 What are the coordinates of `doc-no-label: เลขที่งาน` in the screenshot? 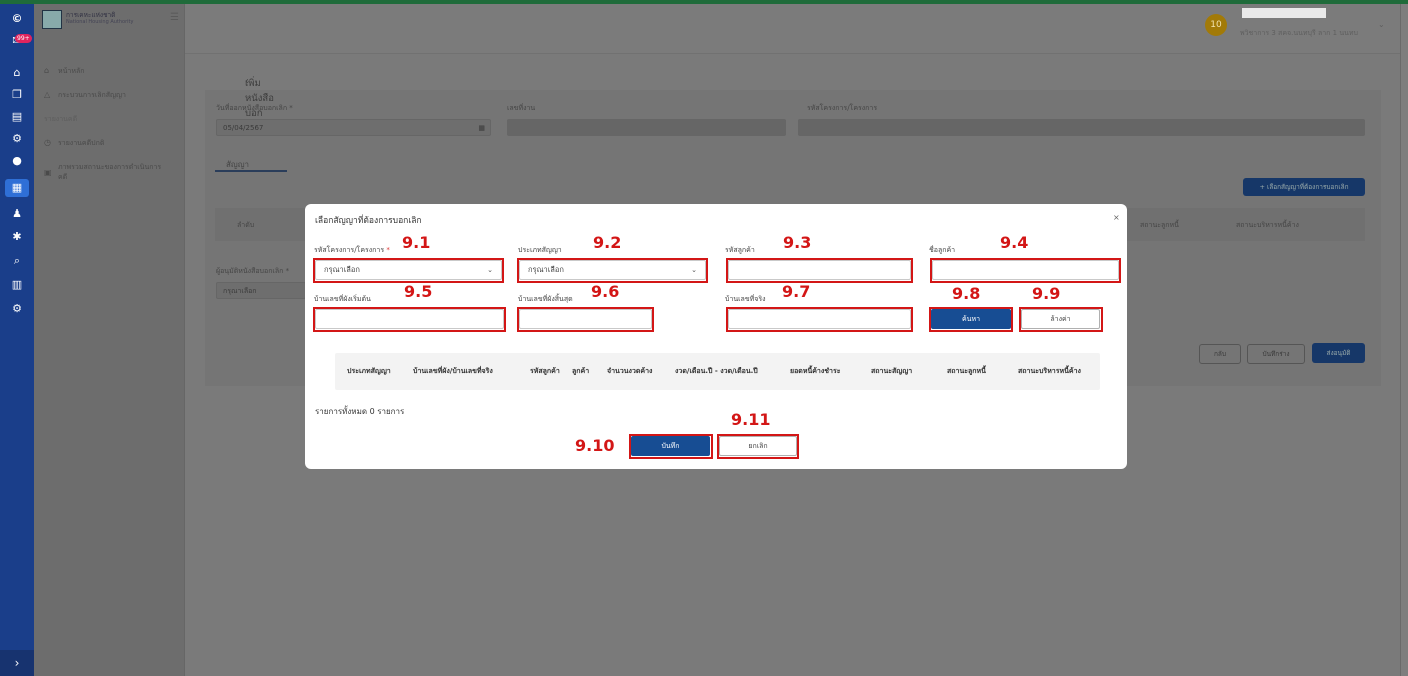 It's located at (521, 108).